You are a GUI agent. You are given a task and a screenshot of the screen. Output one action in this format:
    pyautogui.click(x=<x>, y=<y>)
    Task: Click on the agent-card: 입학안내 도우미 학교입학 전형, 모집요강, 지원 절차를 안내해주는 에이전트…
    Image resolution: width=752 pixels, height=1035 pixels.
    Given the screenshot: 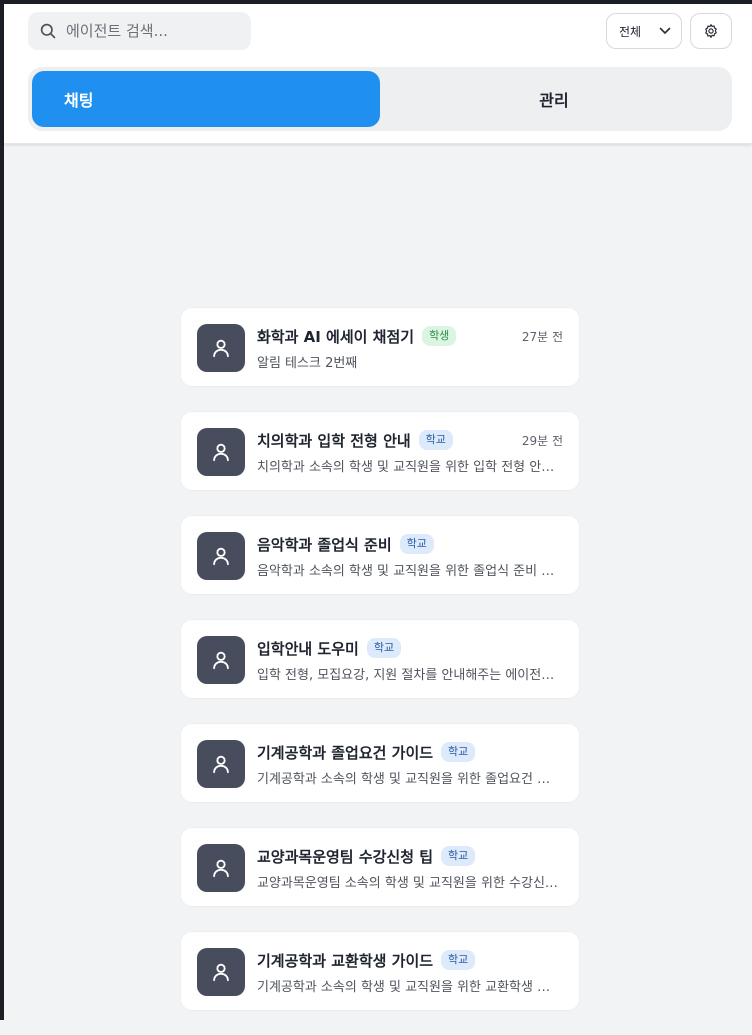 What is the action you would take?
    pyautogui.click(x=380, y=659)
    